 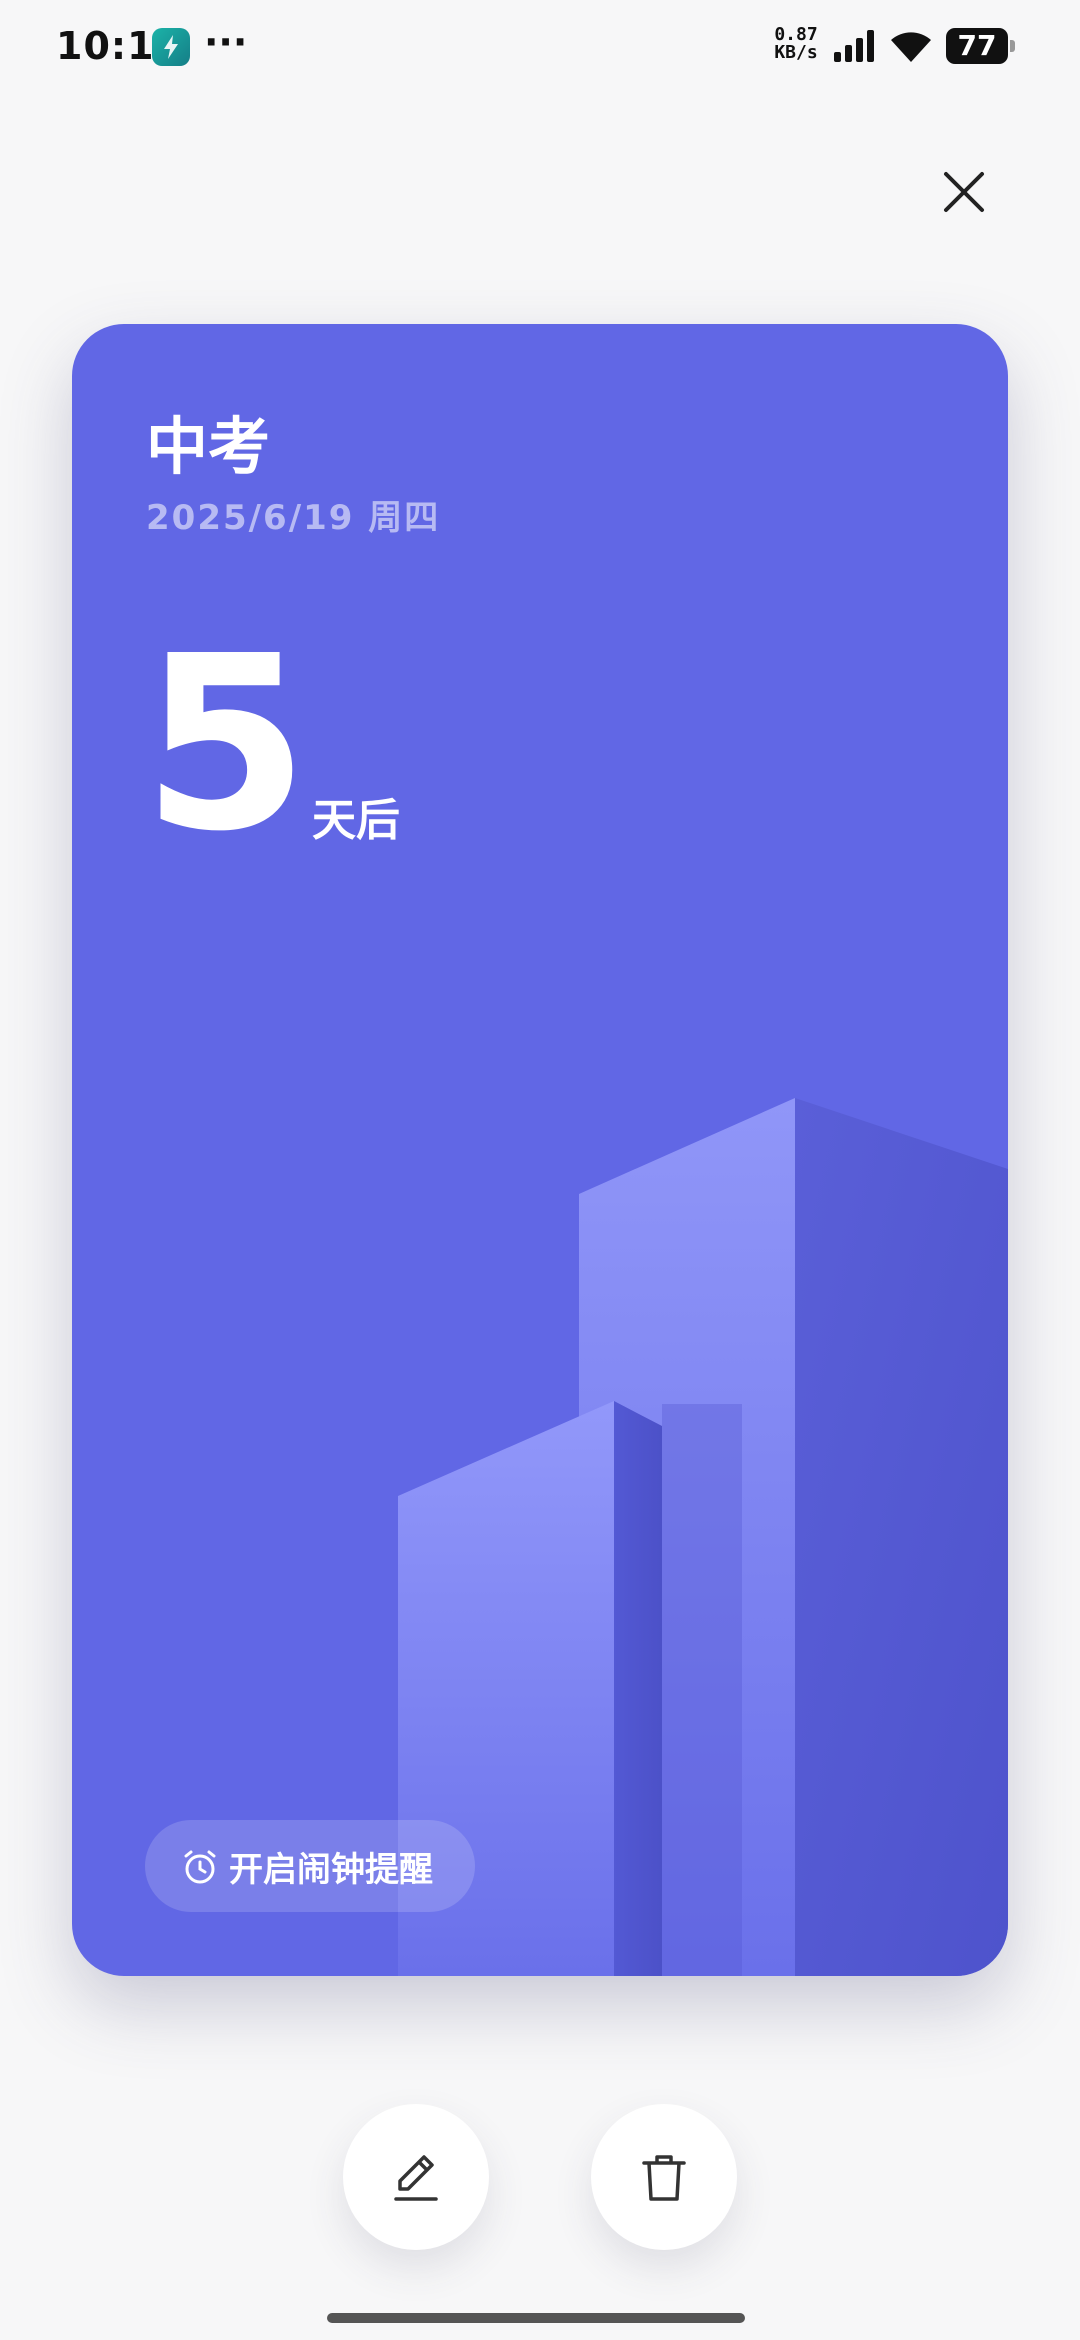 I want to click on home-indicator, so click(x=536, y=2318).